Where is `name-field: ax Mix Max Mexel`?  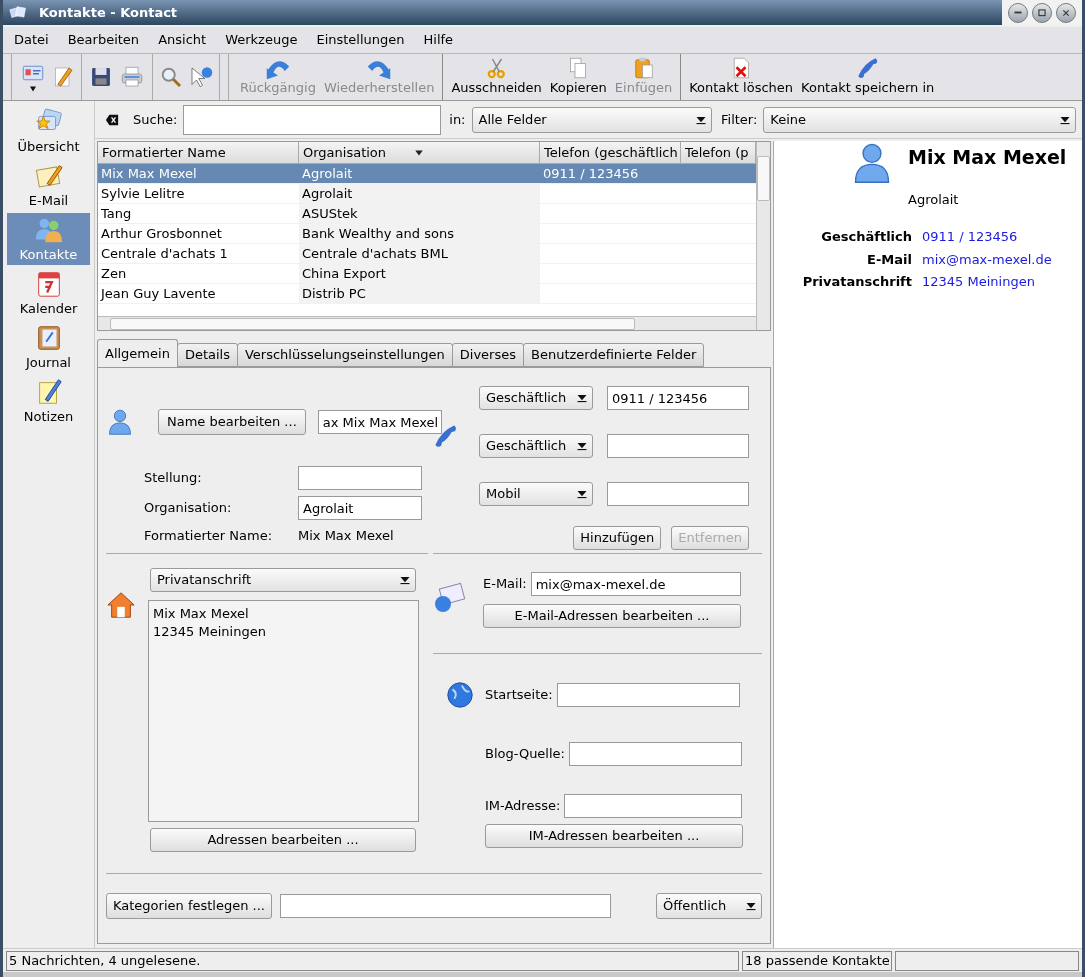 name-field: ax Mix Max Mexel is located at coordinates (379, 422).